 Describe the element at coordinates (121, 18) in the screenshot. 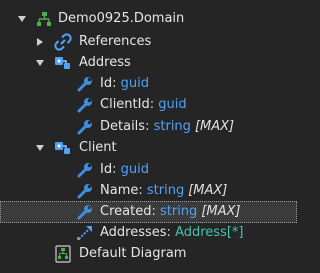

I see `root-label: Demo0925.Domain` at that location.